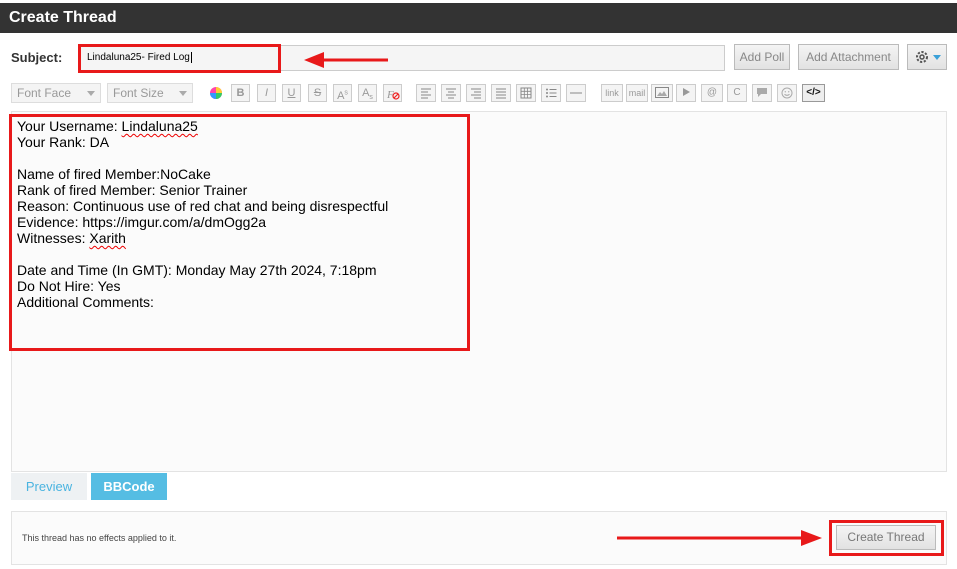  I want to click on subscript-icon: As, so click(367, 94).